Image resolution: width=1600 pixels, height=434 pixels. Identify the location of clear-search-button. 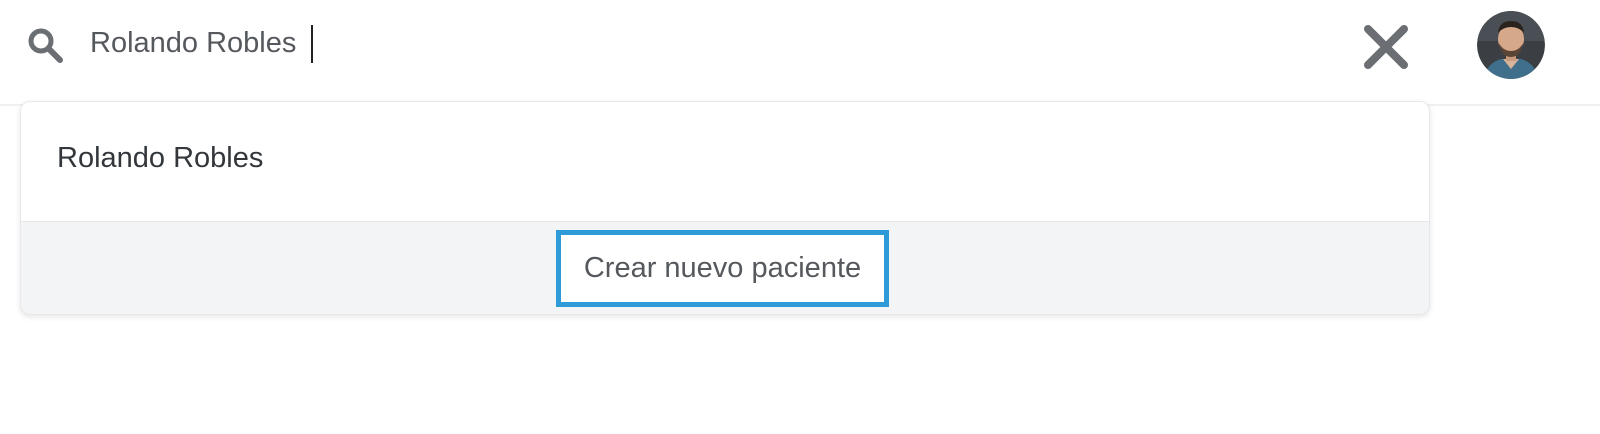
(1386, 47).